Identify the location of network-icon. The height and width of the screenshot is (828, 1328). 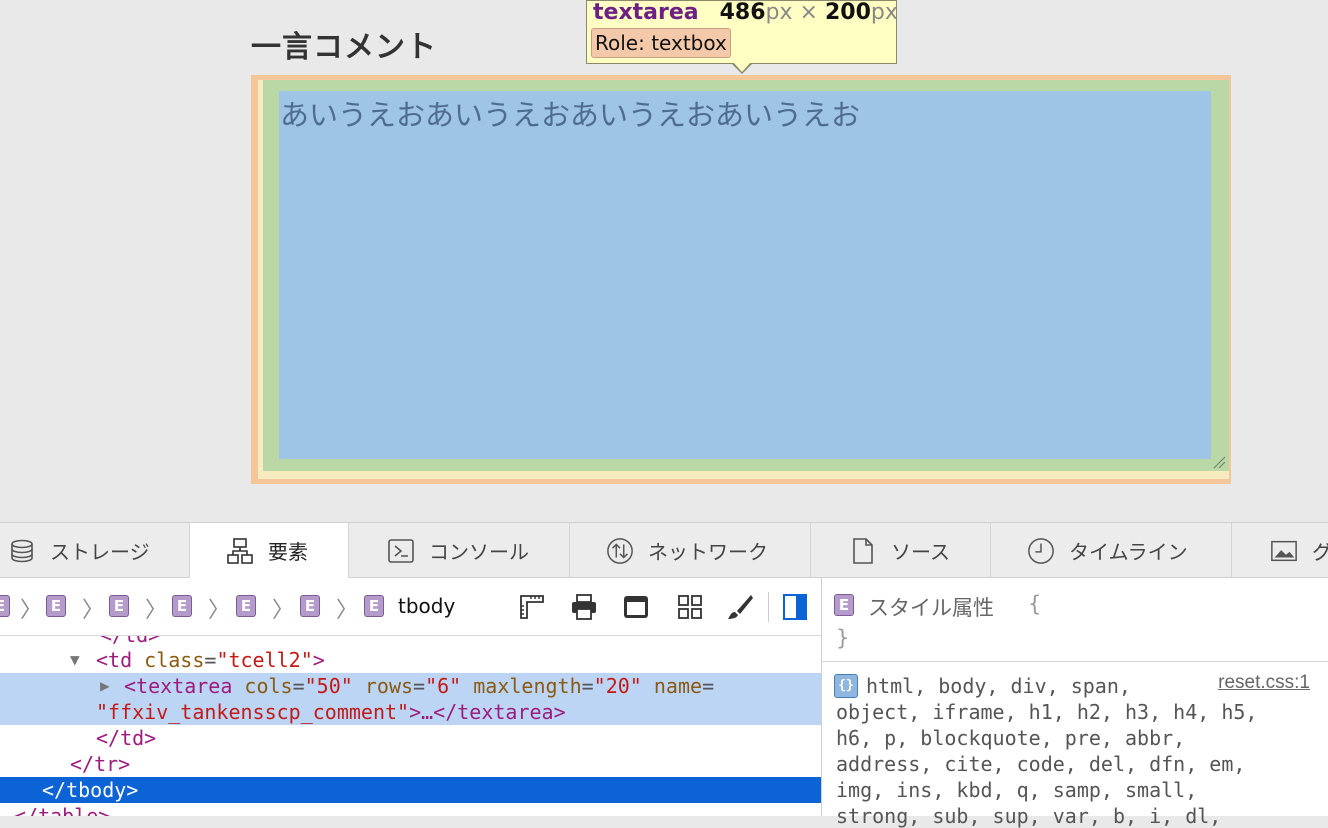
(620, 551).